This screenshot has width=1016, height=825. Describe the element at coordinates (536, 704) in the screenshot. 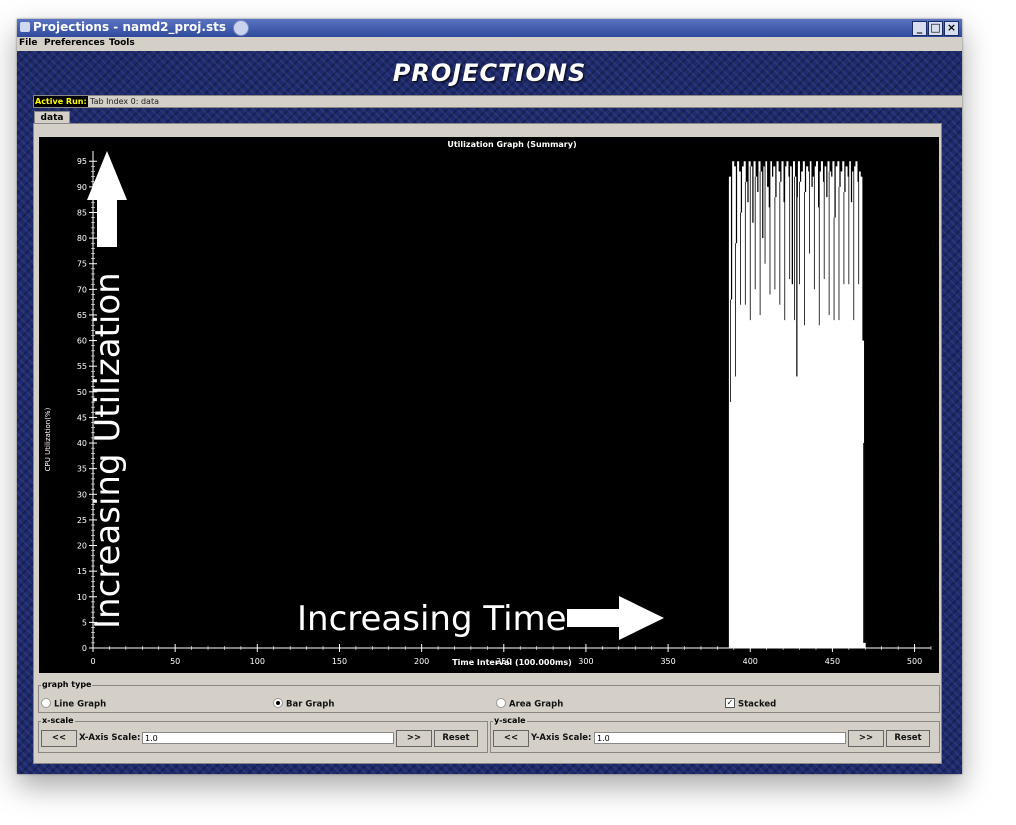

I see `area-graph-label: Area Graph` at that location.